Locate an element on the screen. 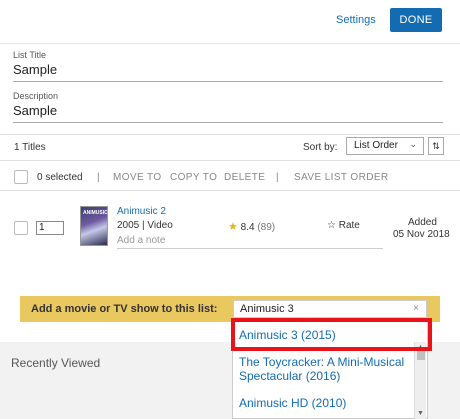 The image size is (460, 419). added-date: 05 Nov 2018 is located at coordinates (421, 234).